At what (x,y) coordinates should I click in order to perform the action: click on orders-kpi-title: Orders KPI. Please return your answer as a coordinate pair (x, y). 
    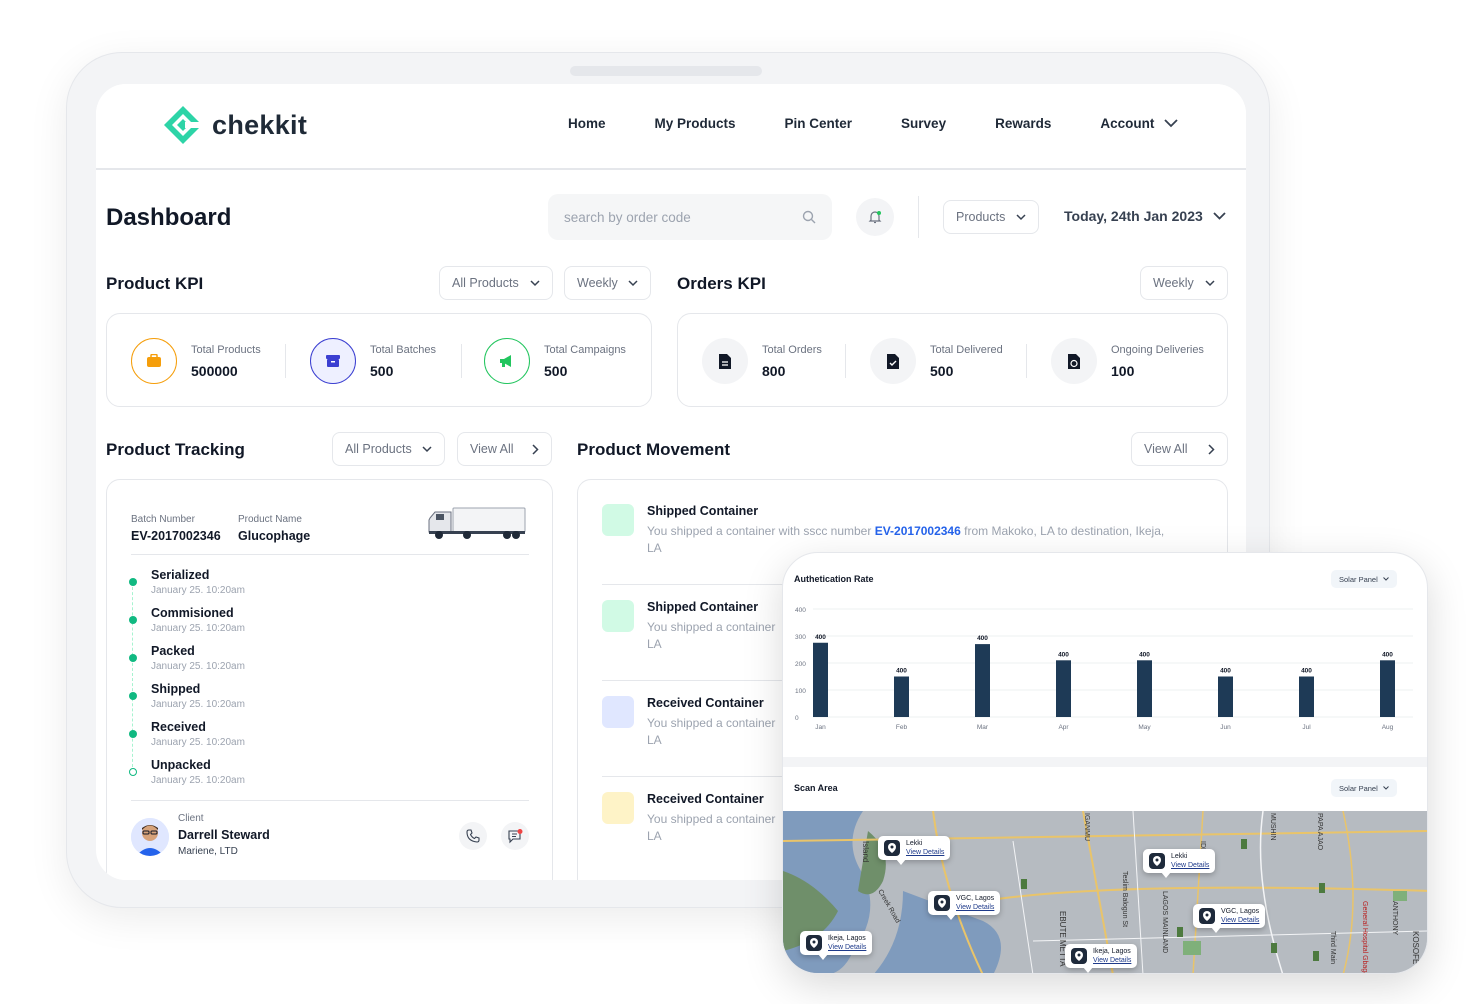
    Looking at the image, I should click on (721, 283).